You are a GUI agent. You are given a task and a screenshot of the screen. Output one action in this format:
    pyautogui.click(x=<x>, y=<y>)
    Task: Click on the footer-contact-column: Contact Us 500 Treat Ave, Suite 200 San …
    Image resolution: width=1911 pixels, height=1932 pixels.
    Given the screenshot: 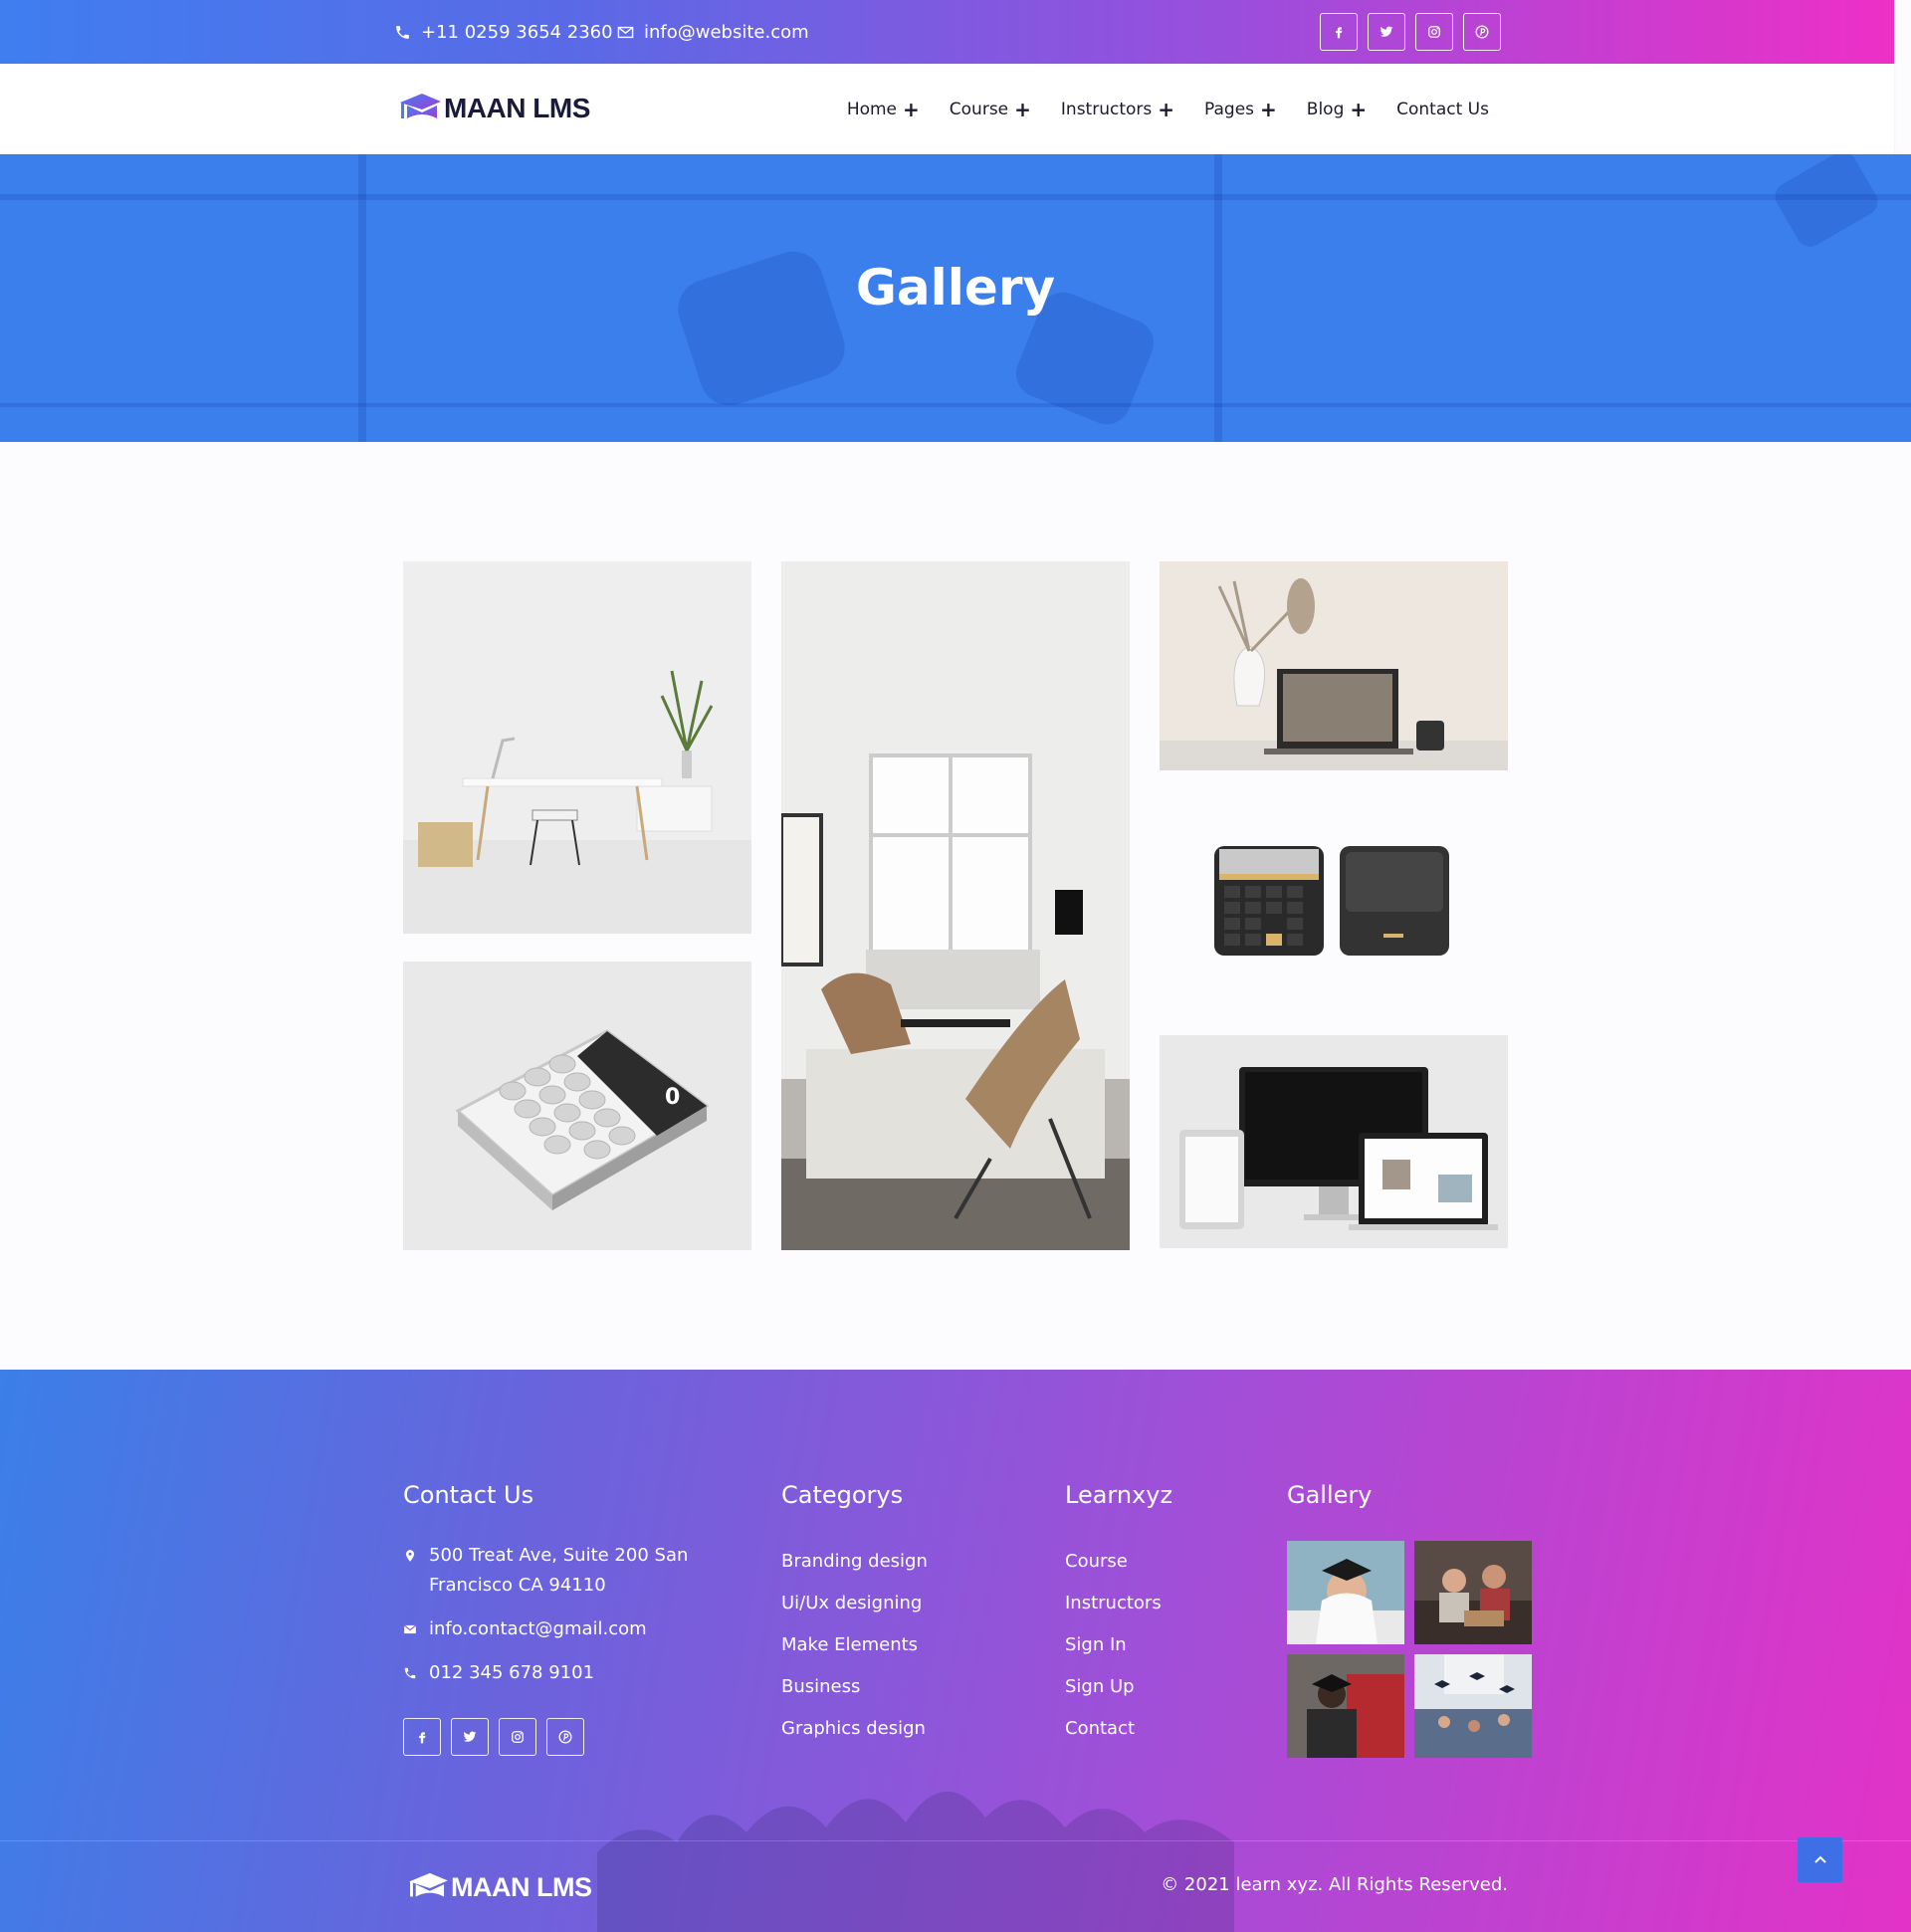 What is the action you would take?
    pyautogui.click(x=552, y=1618)
    